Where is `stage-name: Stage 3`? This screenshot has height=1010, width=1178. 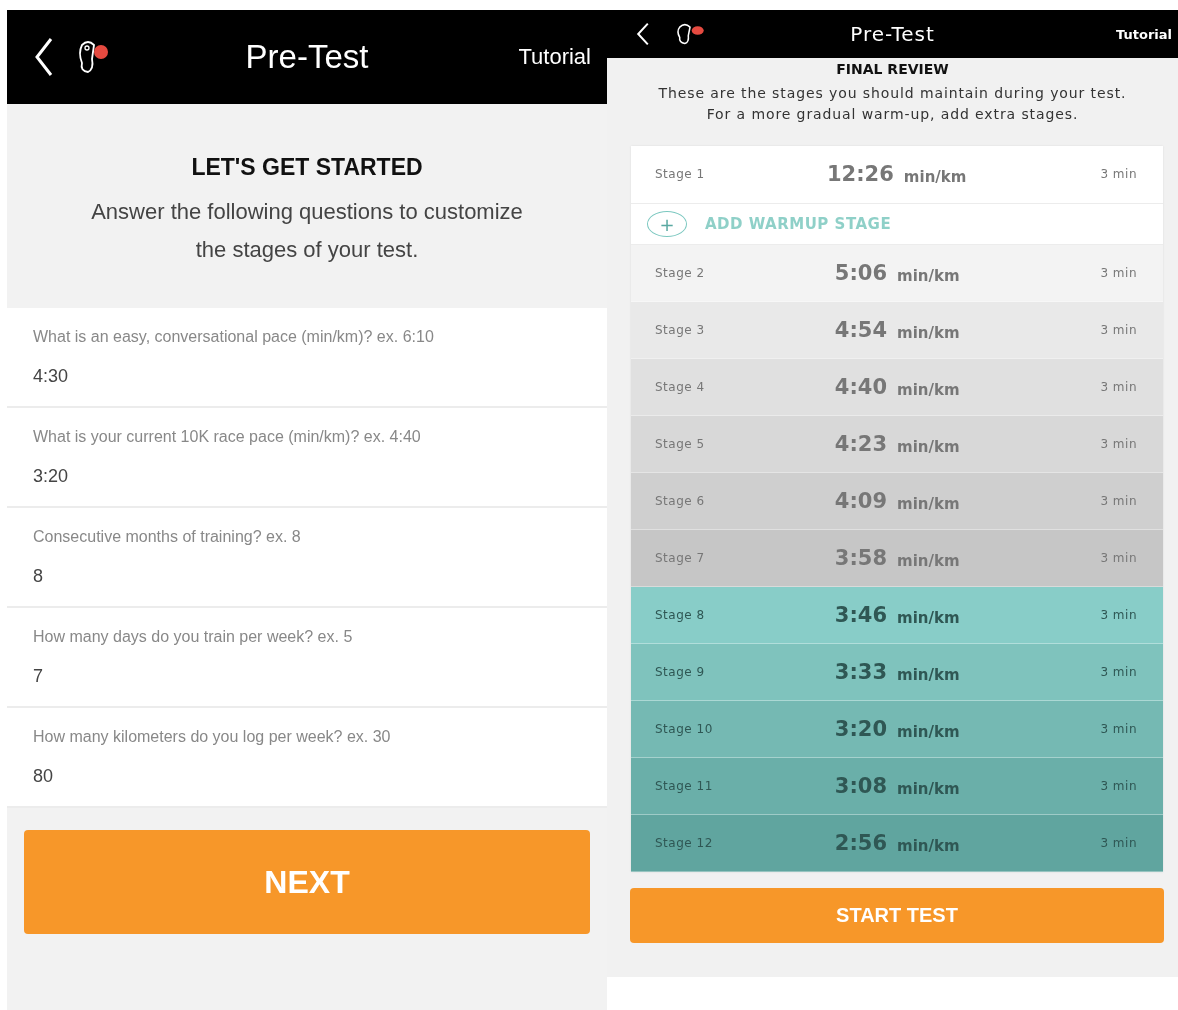 stage-name: Stage 3 is located at coordinates (680, 330).